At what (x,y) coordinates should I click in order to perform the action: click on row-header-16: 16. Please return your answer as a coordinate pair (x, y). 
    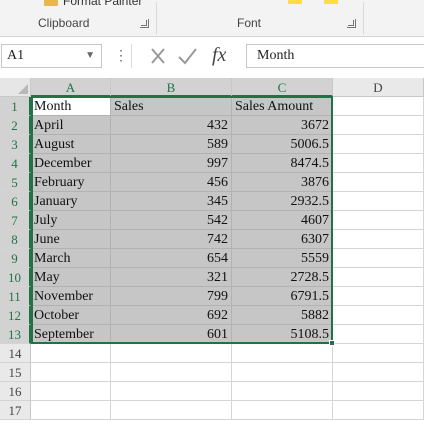
    Looking at the image, I should click on (15, 391).